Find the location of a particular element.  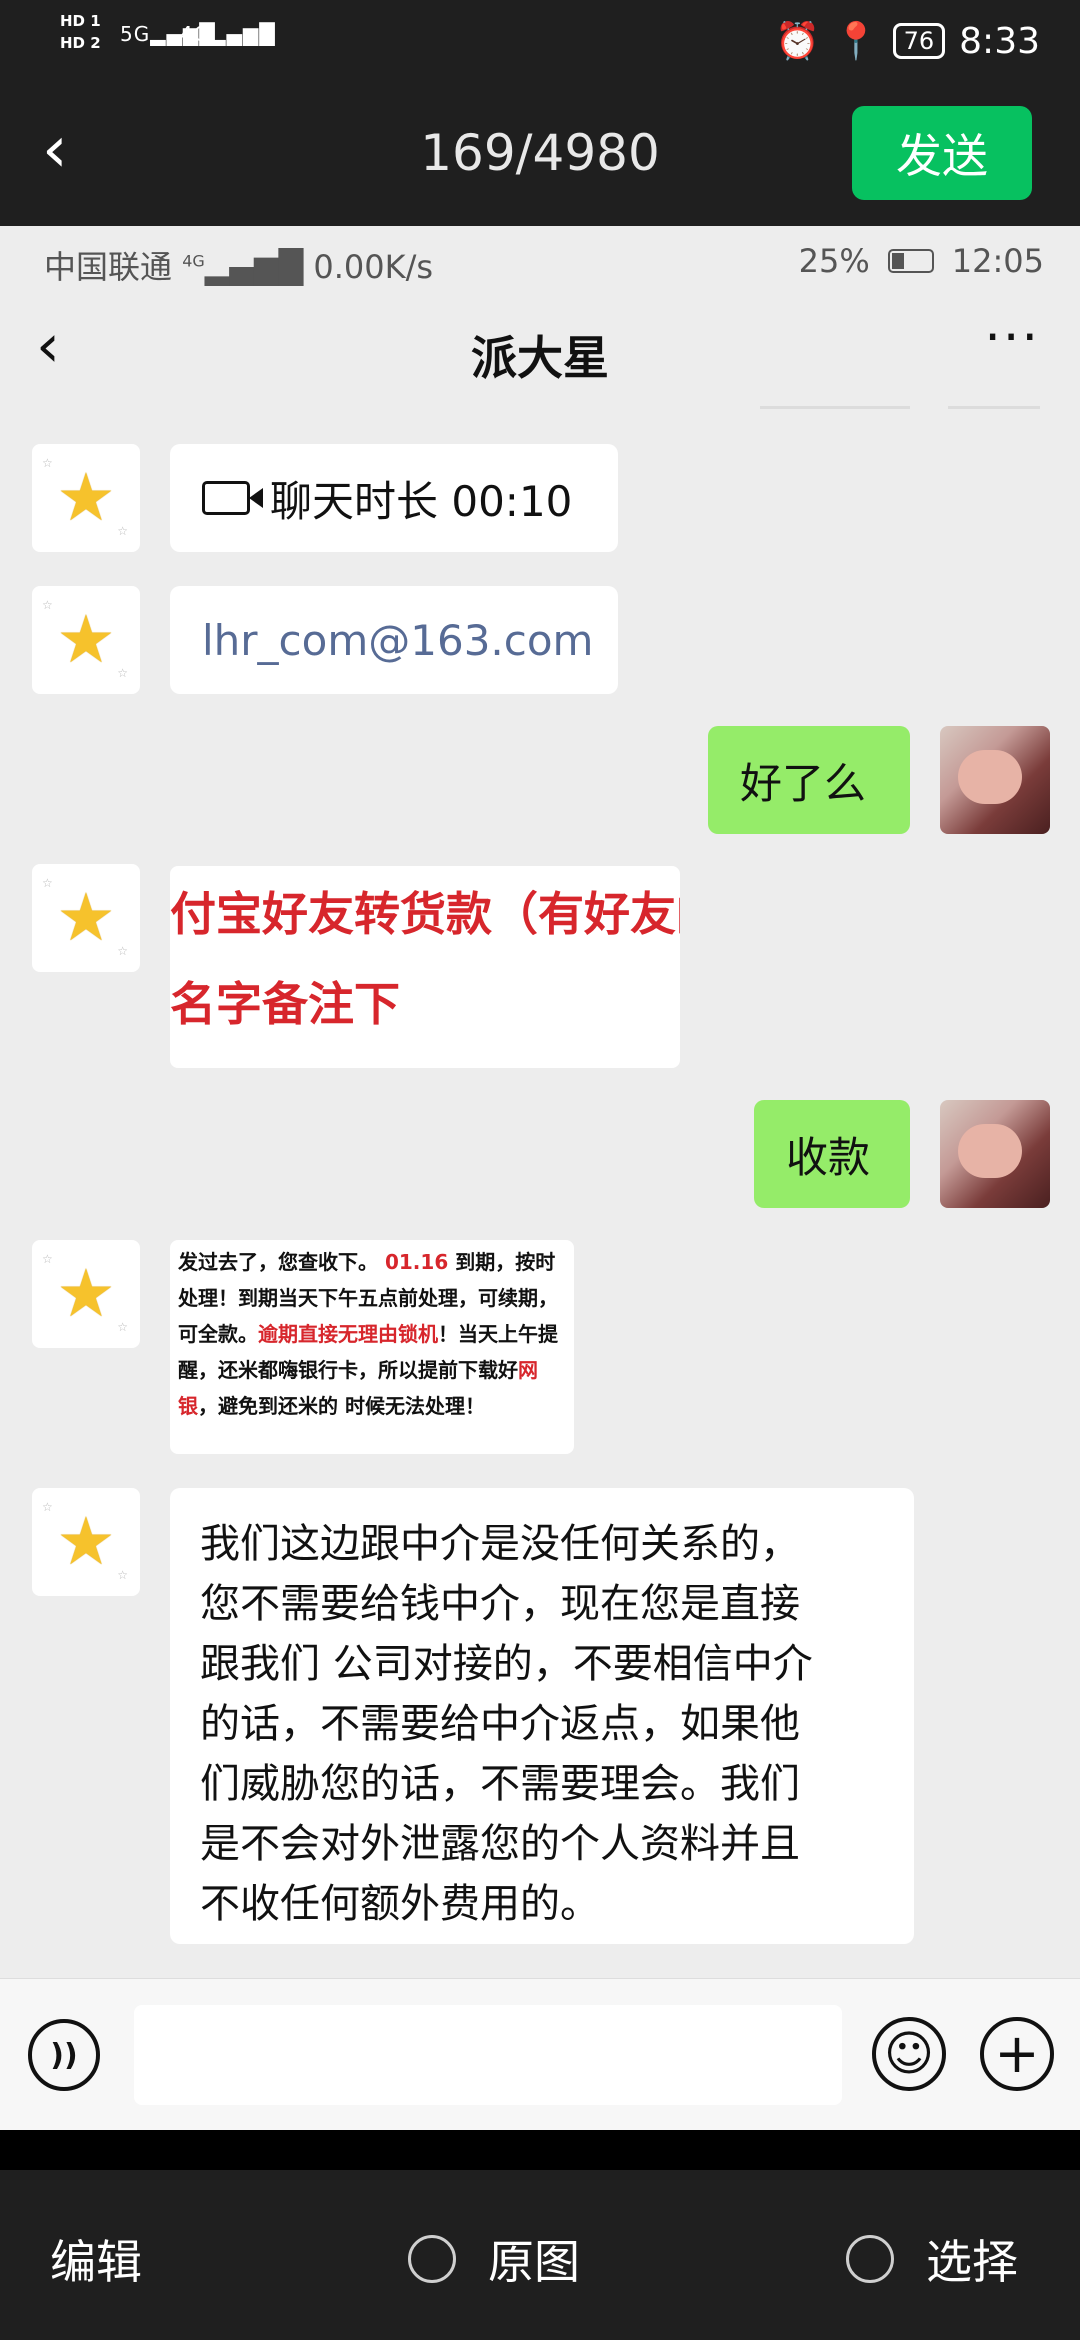

image-text-line: 名字备注下 is located at coordinates (285, 1004).